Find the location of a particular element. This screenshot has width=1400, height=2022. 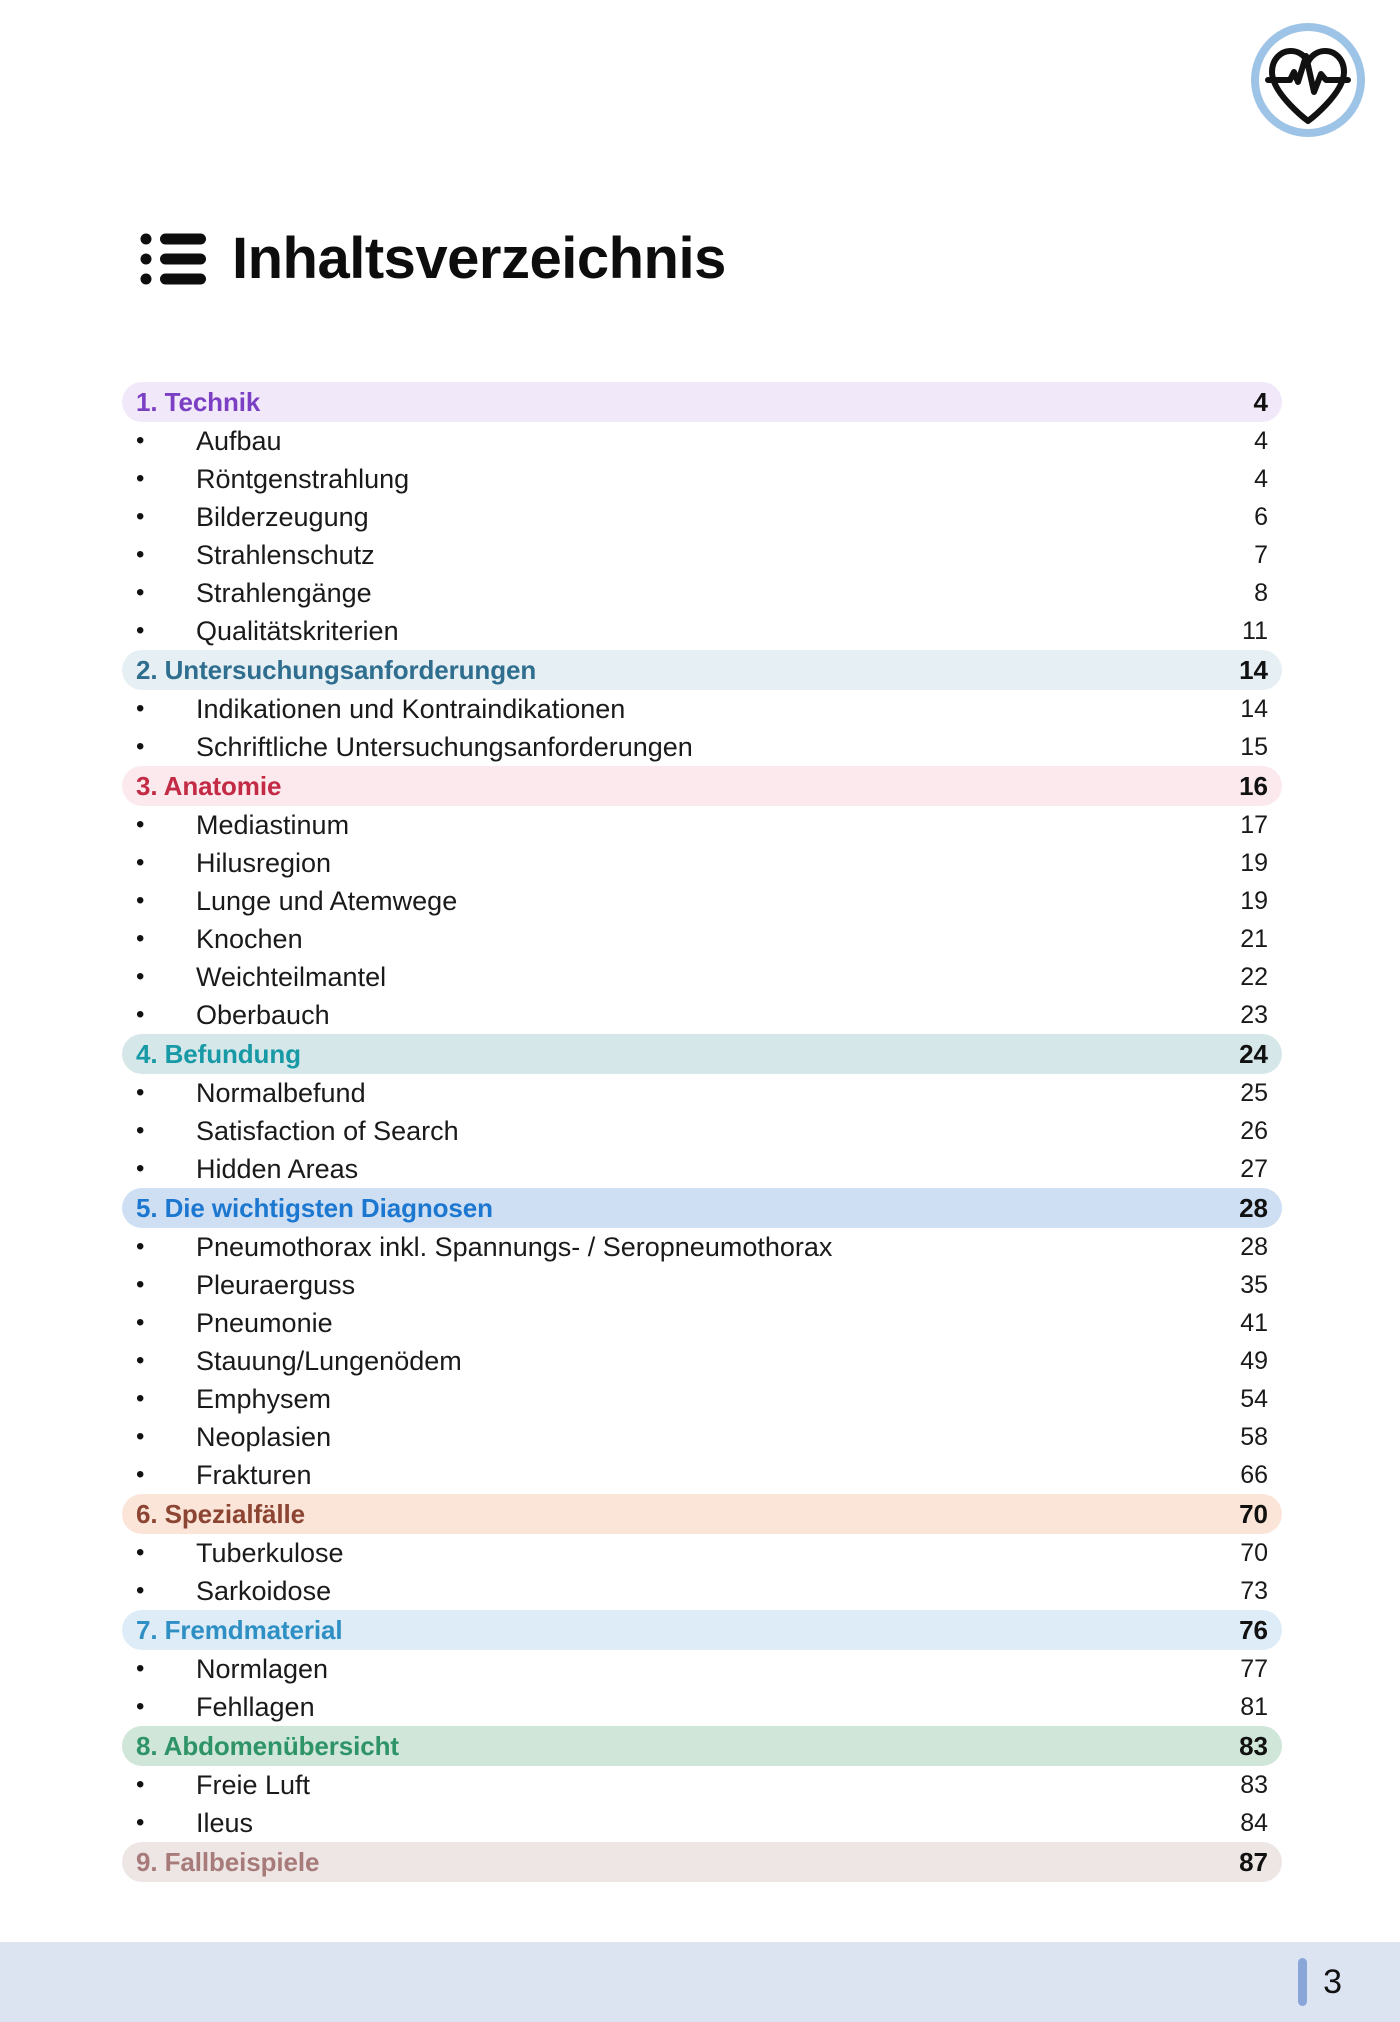

toc-chapter-row: 4. Befundung 24 is located at coordinates (702, 1054).